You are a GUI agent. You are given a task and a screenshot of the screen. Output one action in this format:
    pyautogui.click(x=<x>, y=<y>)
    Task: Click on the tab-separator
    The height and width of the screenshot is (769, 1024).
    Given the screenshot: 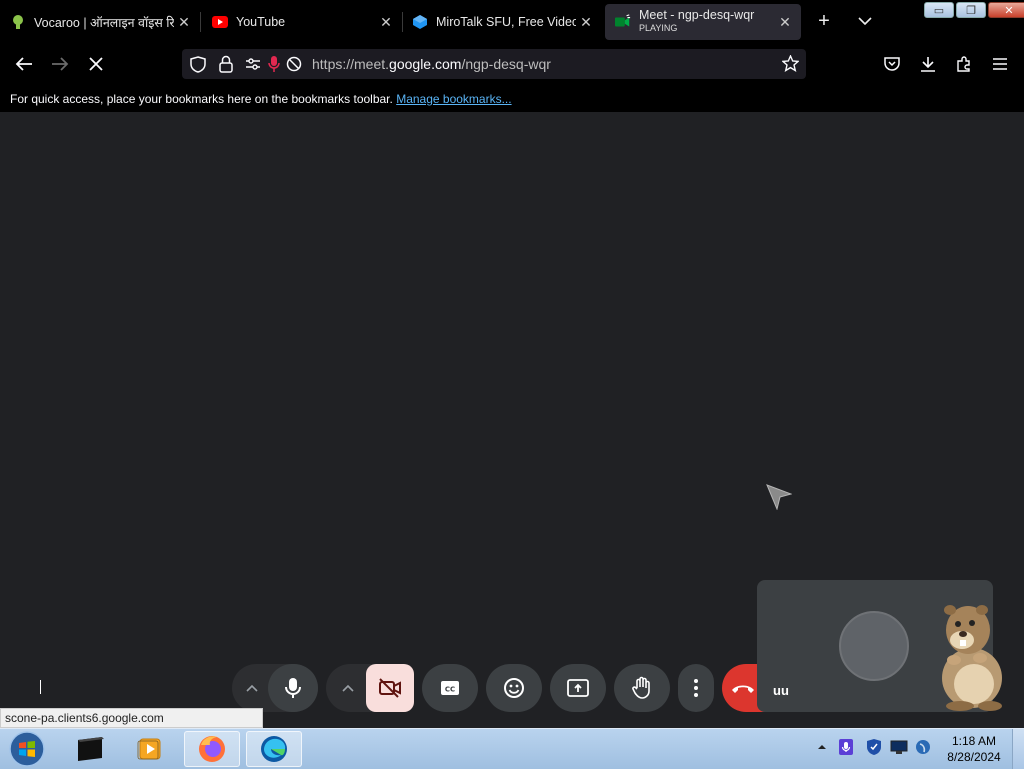 What is the action you would take?
    pyautogui.click(x=200, y=22)
    